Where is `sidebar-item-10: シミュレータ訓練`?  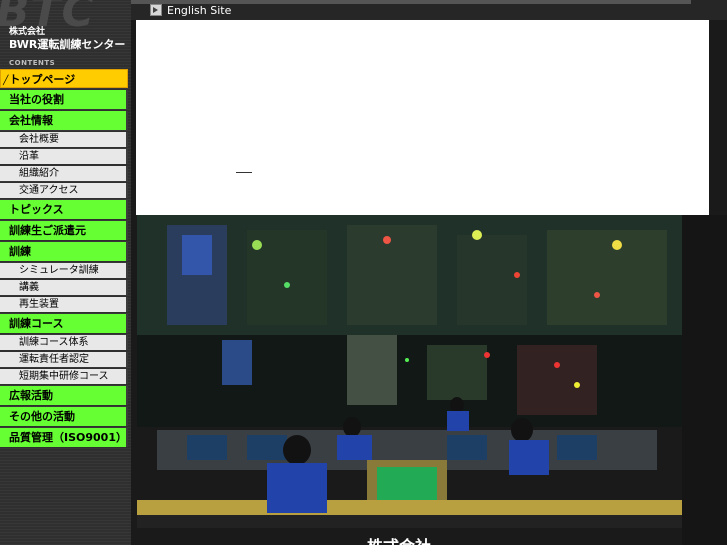 sidebar-item-10: シミュレータ訓練 is located at coordinates (64, 270).